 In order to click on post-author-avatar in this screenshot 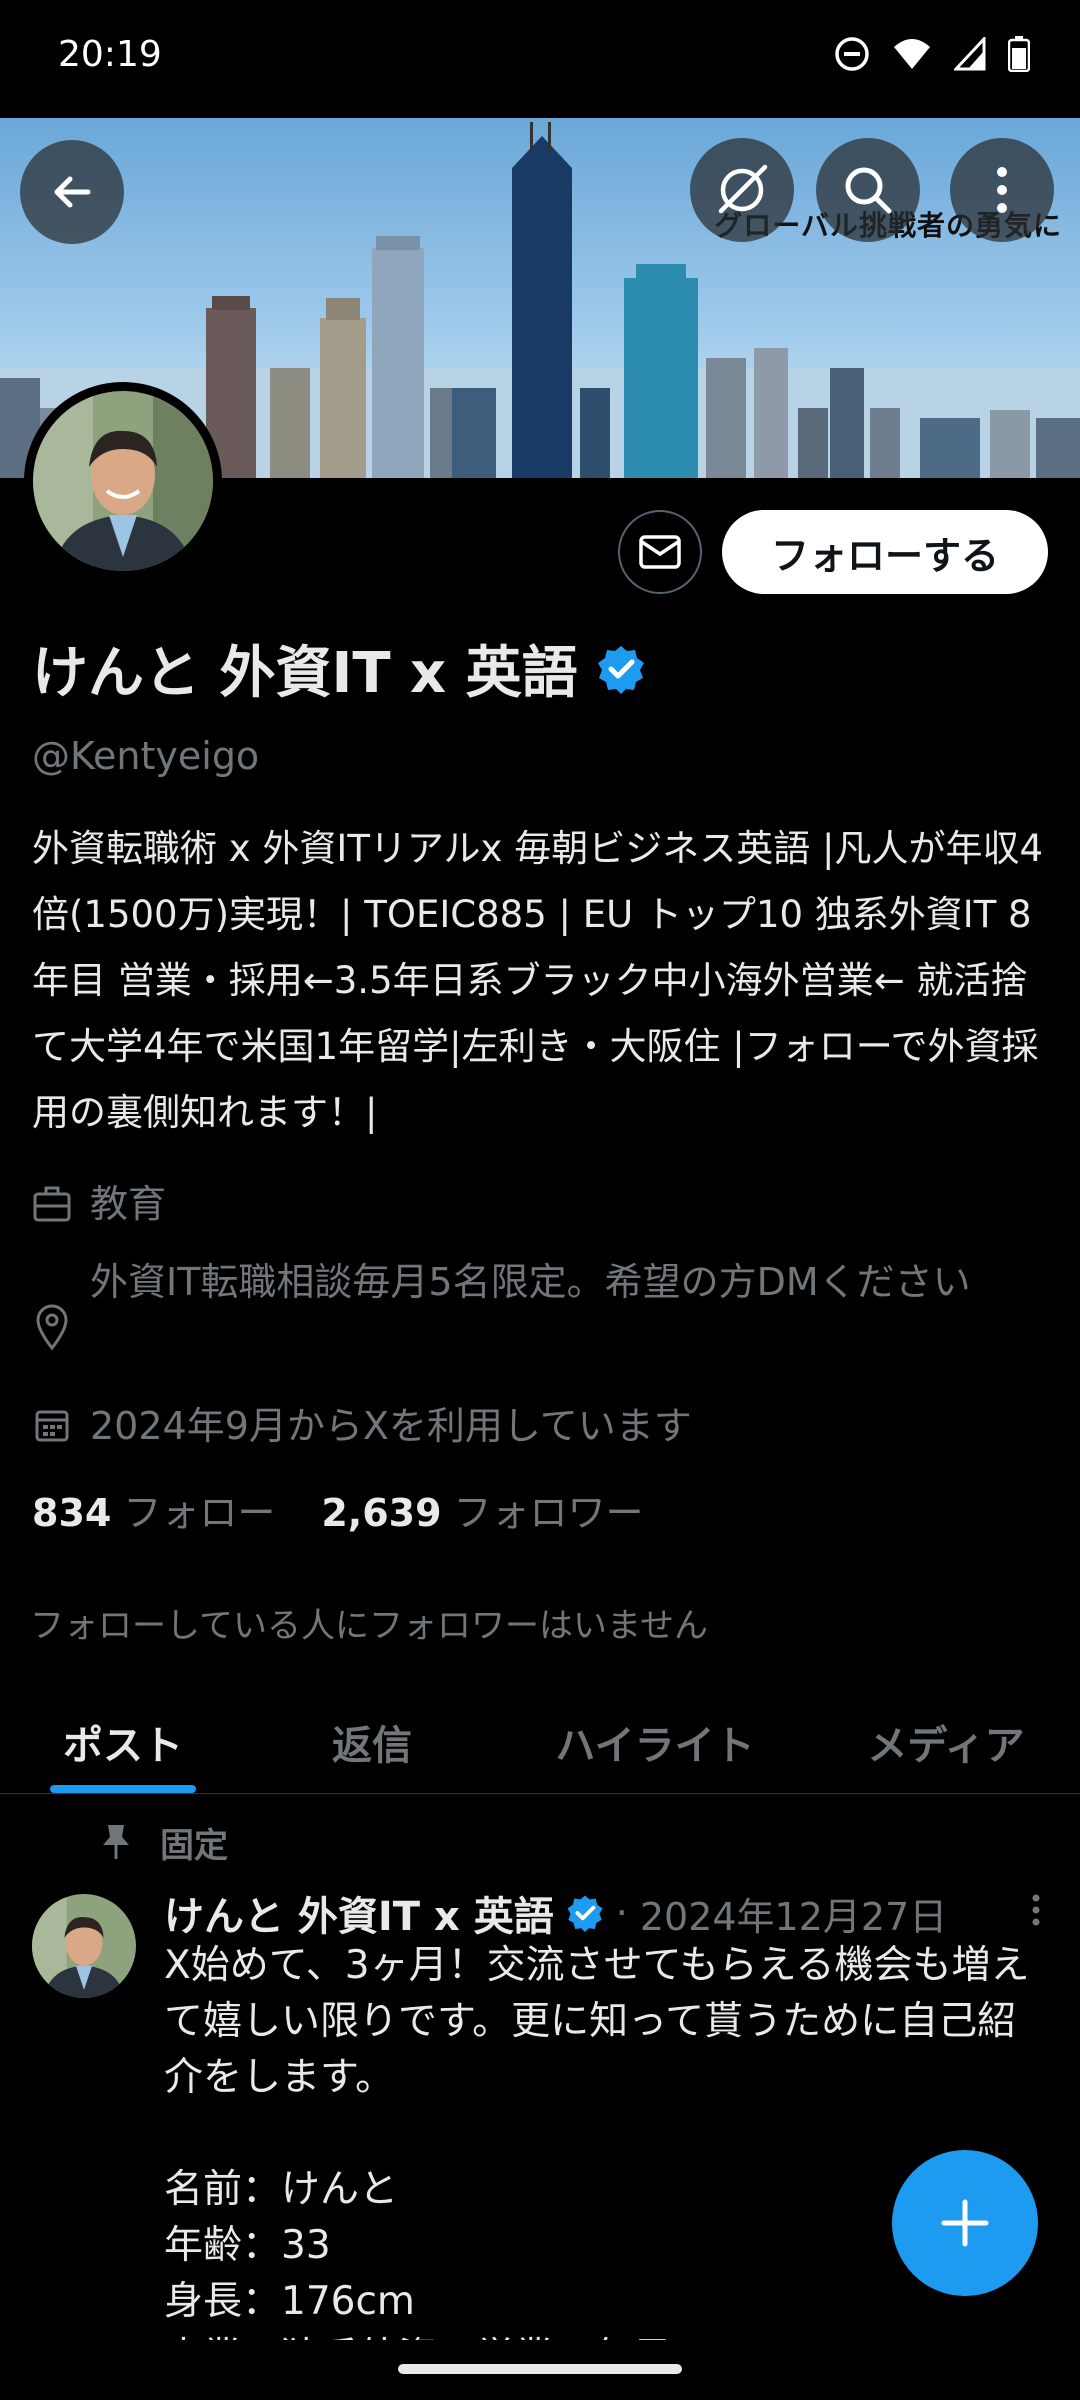, I will do `click(84, 1946)`.